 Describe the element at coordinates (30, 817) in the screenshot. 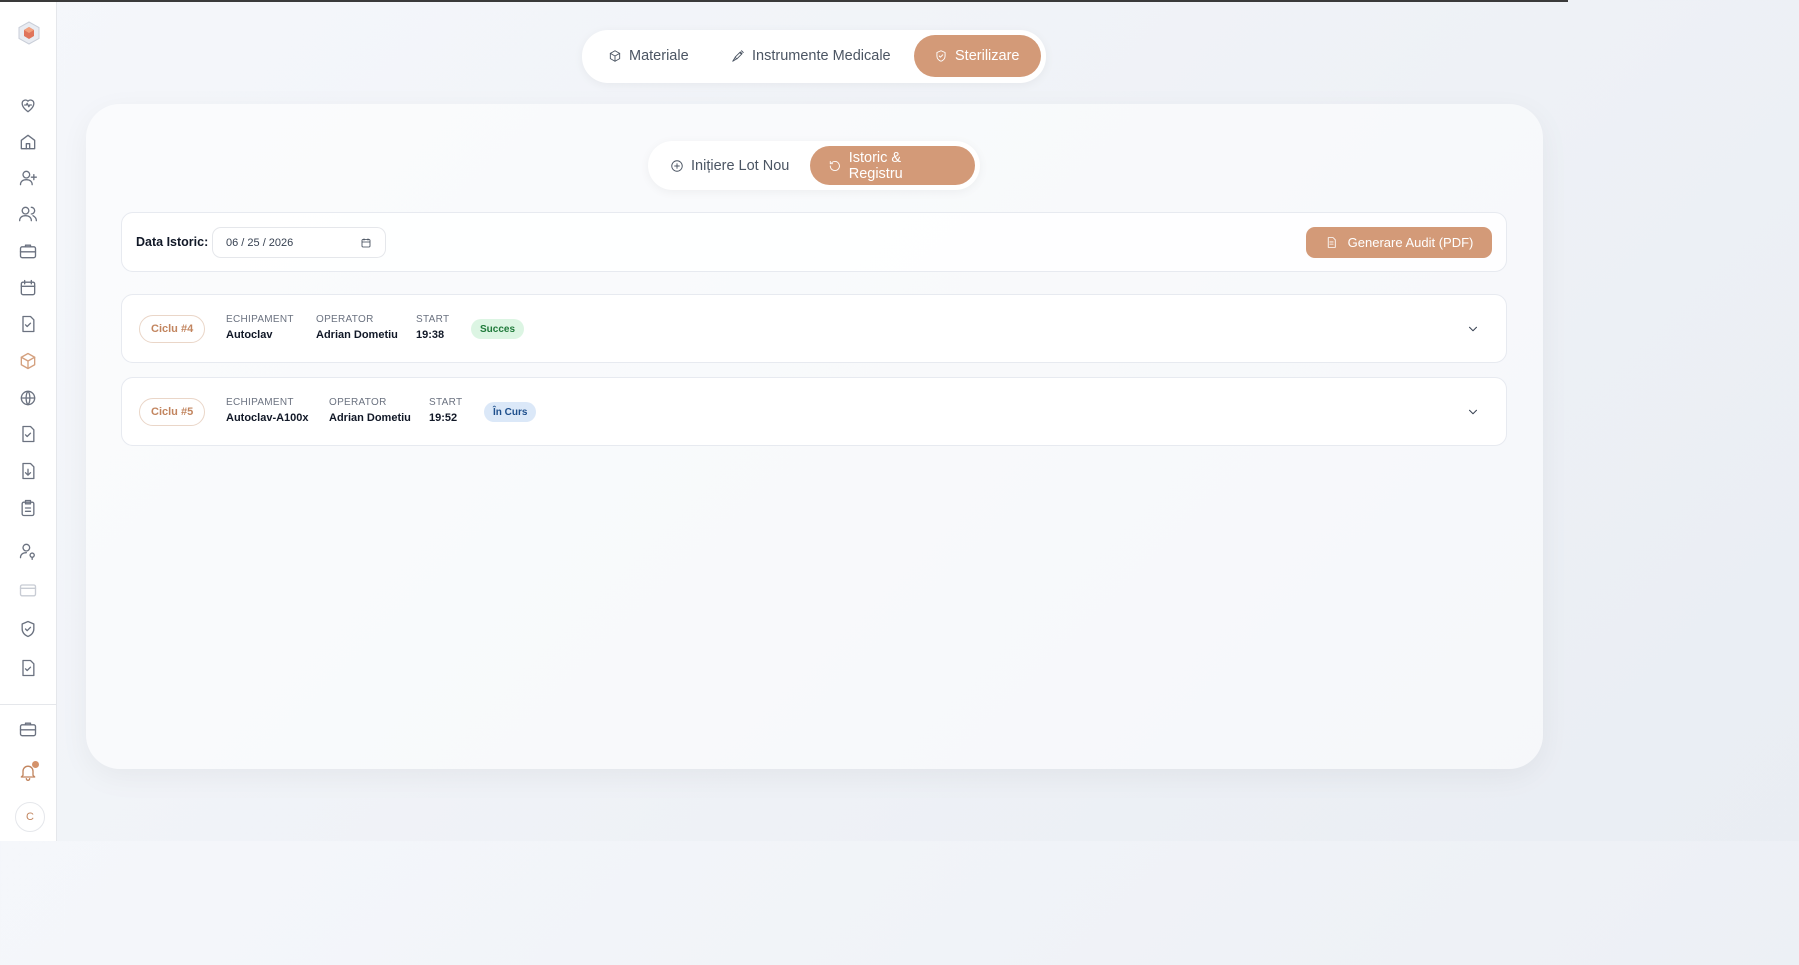

I see `avatar: C` at that location.